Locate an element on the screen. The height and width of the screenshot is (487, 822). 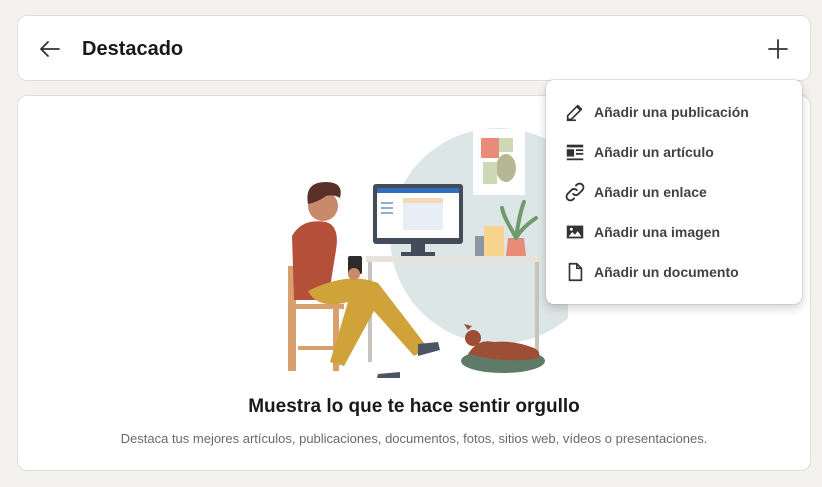
link-icon is located at coordinates (575, 192).